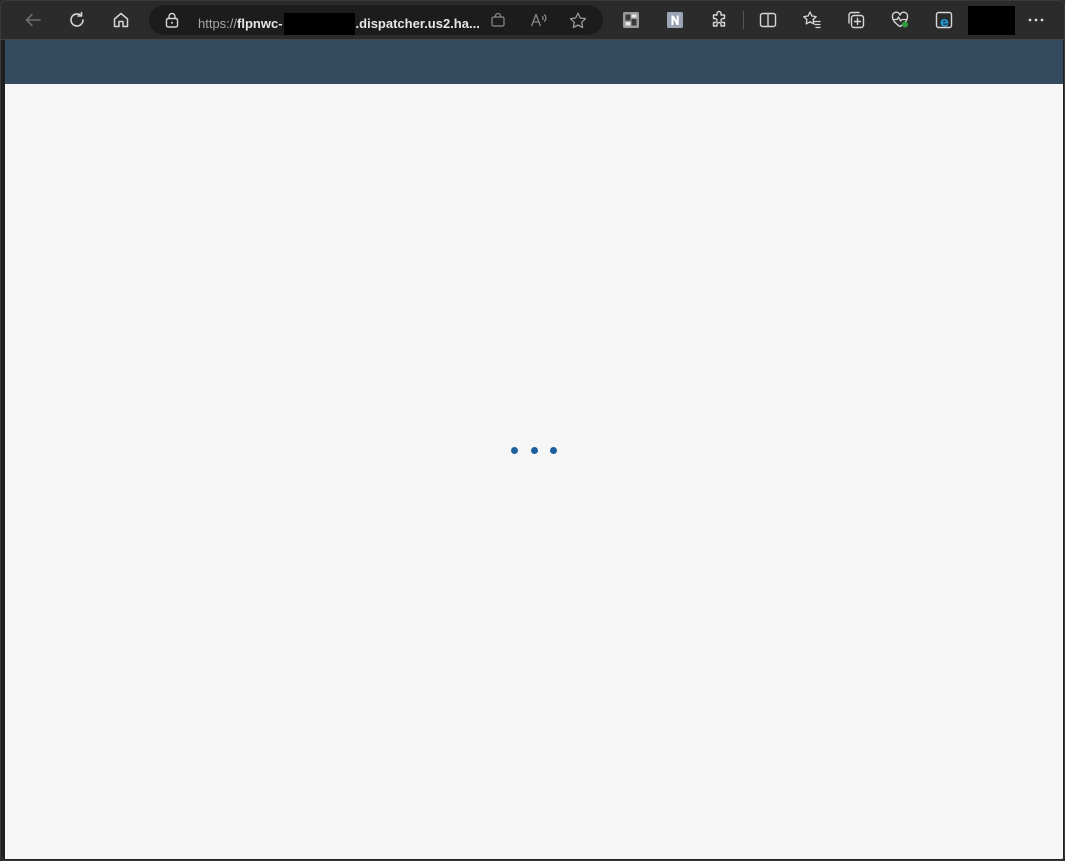 This screenshot has width=1065, height=861. I want to click on extension-grid-icon, so click(631, 20).